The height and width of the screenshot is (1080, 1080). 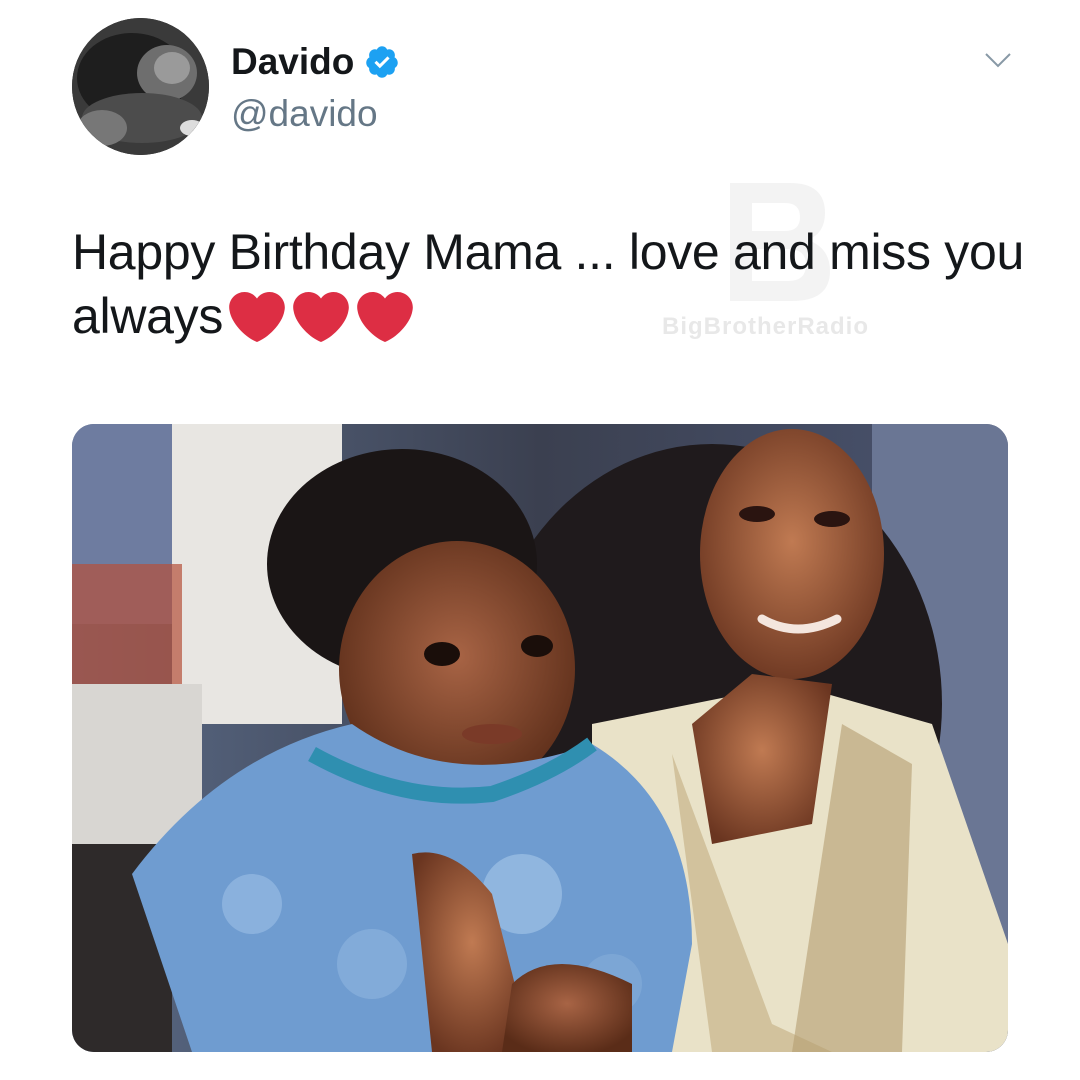 I want to click on heart-emojis, so click(x=321, y=317).